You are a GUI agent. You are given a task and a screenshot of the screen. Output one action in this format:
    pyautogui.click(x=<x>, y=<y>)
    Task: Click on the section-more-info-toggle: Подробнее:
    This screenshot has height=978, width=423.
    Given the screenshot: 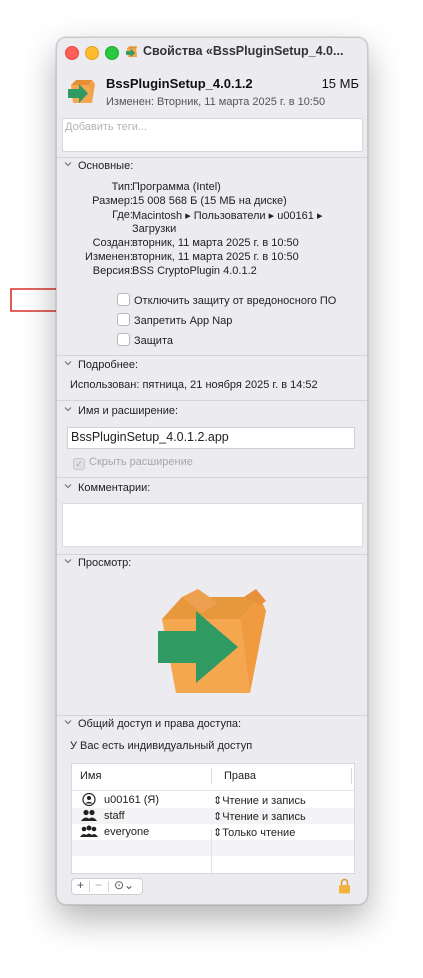 What is the action you would take?
    pyautogui.click(x=101, y=365)
    